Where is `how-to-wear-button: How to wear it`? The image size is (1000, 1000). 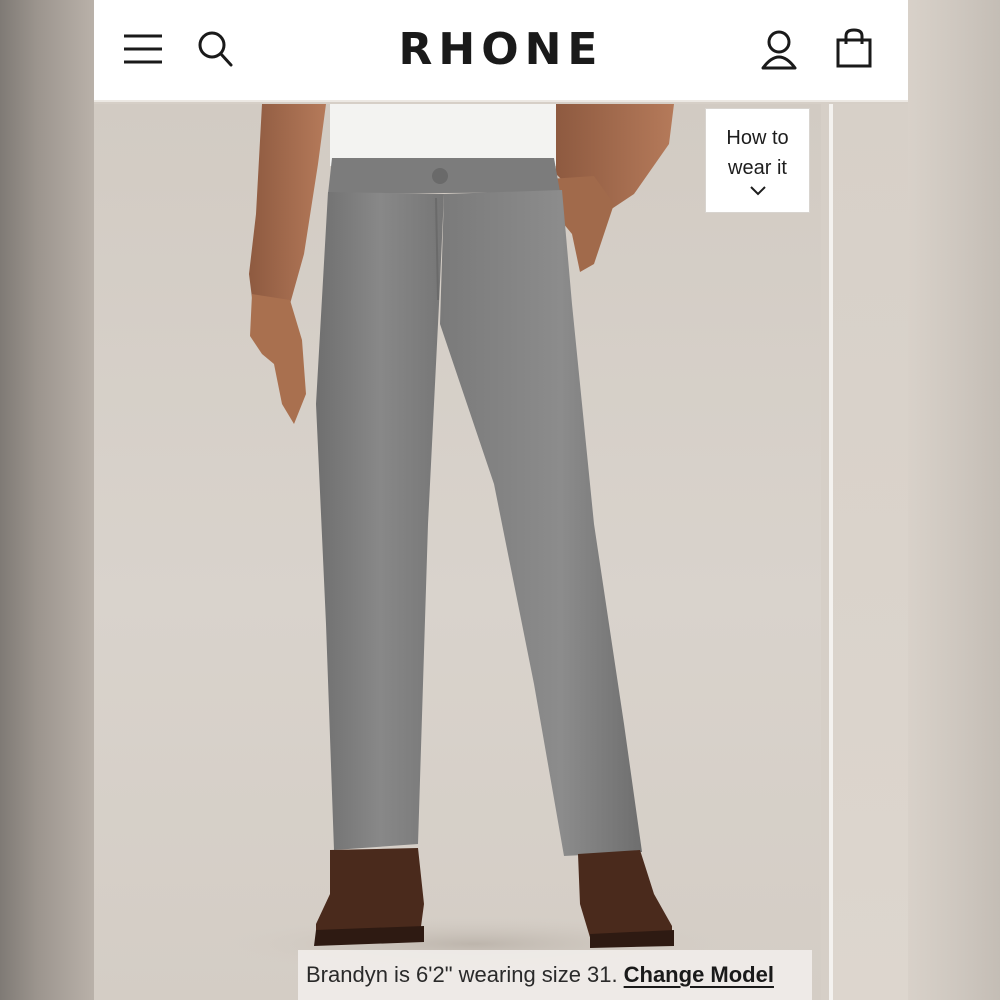
how-to-wear-button: How to wear it is located at coordinates (757, 160).